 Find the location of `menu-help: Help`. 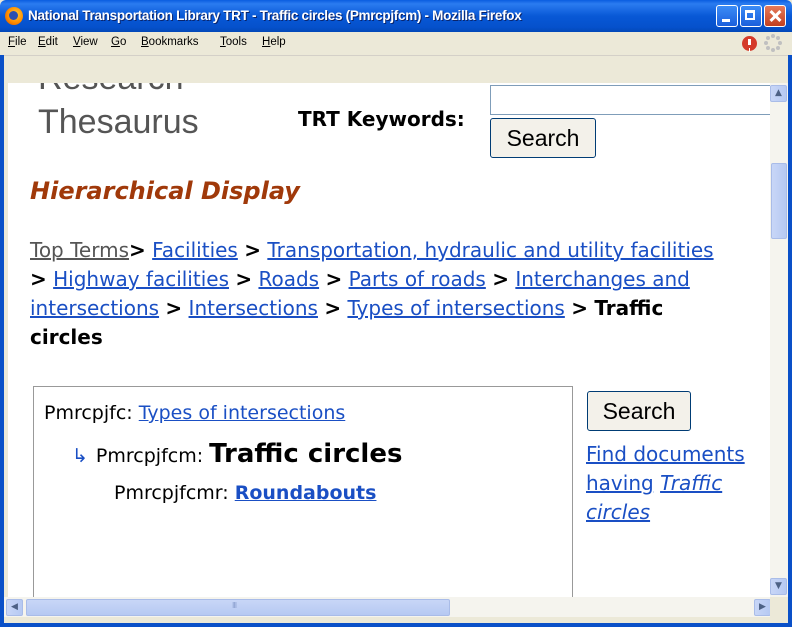

menu-help: Help is located at coordinates (274, 42).